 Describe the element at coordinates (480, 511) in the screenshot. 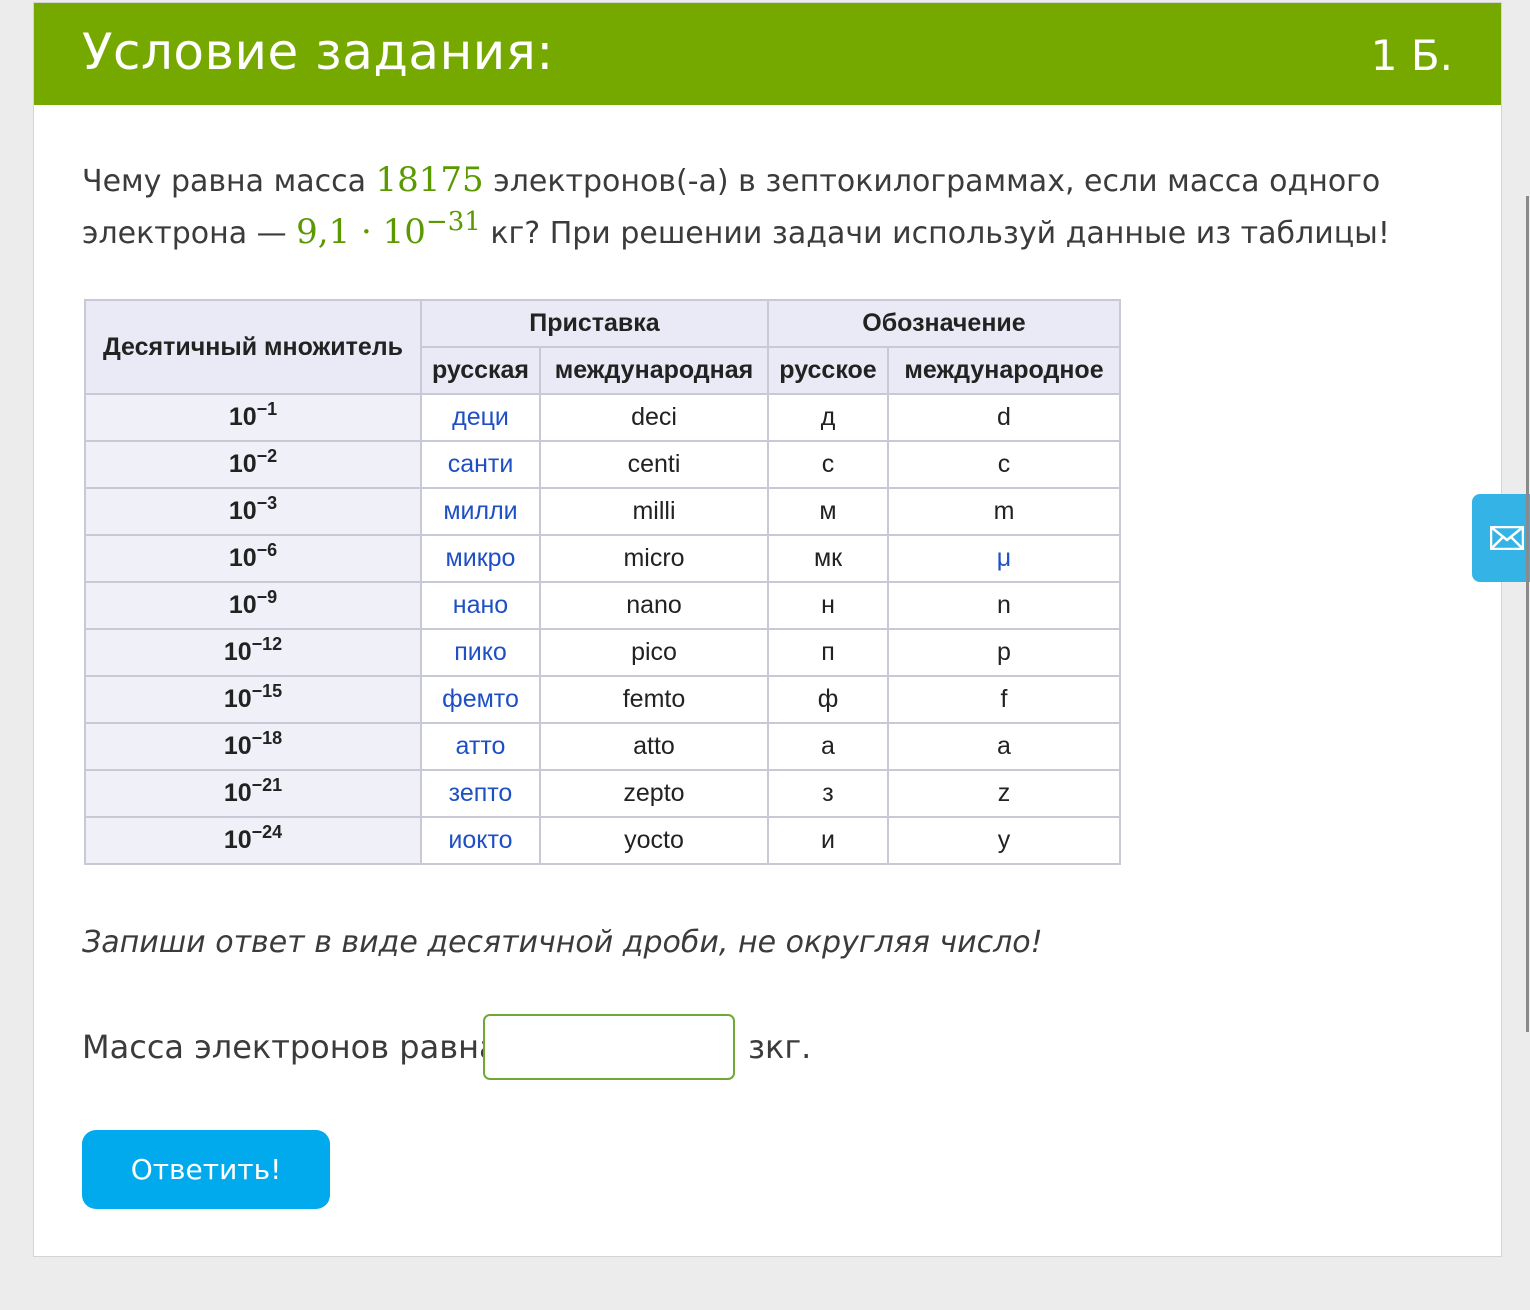

I see `prefix-ru-link: милли` at that location.